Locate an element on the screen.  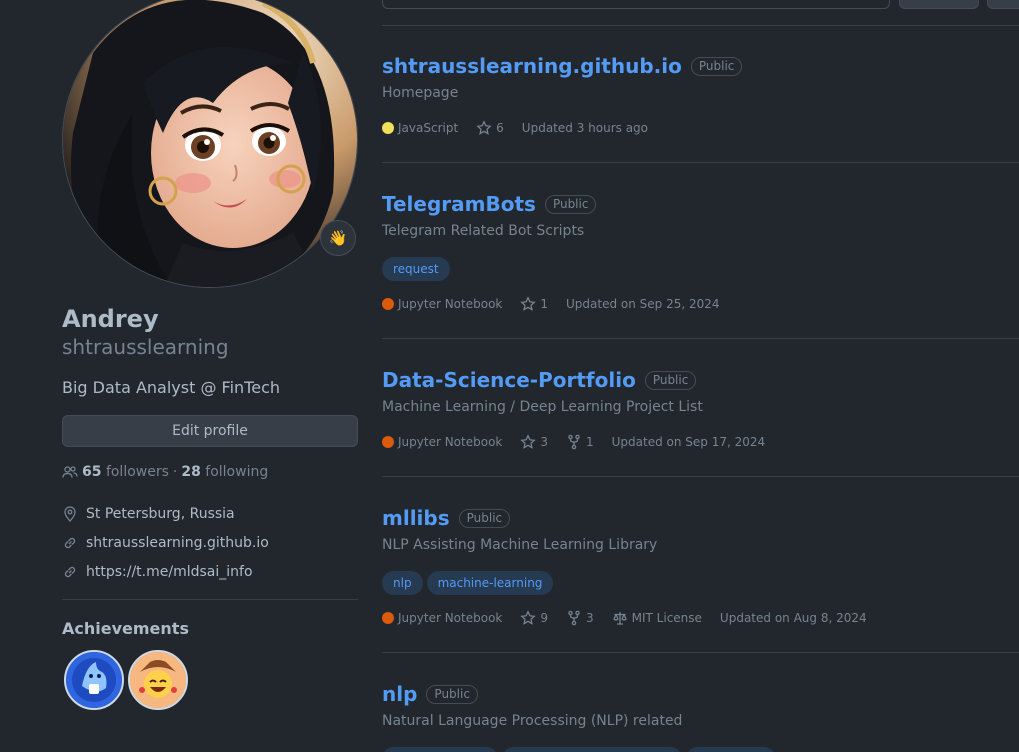
repo-description: Telegram Related Bot Scripts is located at coordinates (483, 231).